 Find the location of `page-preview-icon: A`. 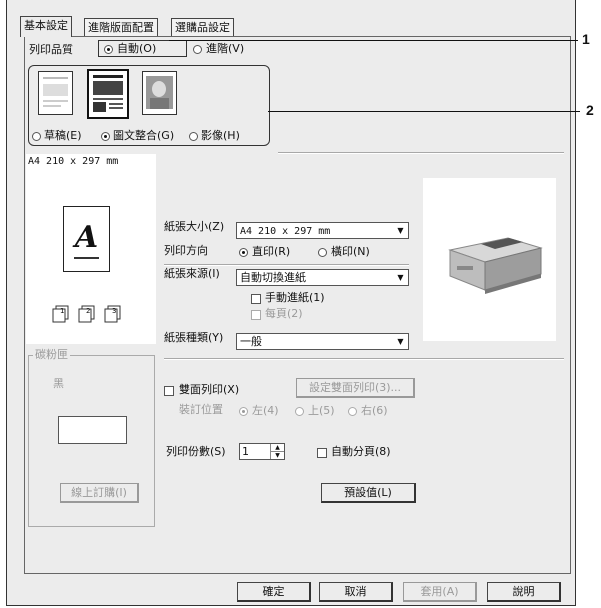

page-preview-icon: A is located at coordinates (86, 239).